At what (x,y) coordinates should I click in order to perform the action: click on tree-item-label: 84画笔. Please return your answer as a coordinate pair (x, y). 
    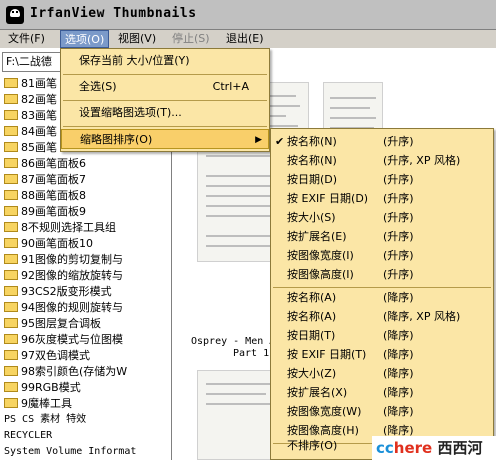
    Looking at the image, I should click on (39, 131).